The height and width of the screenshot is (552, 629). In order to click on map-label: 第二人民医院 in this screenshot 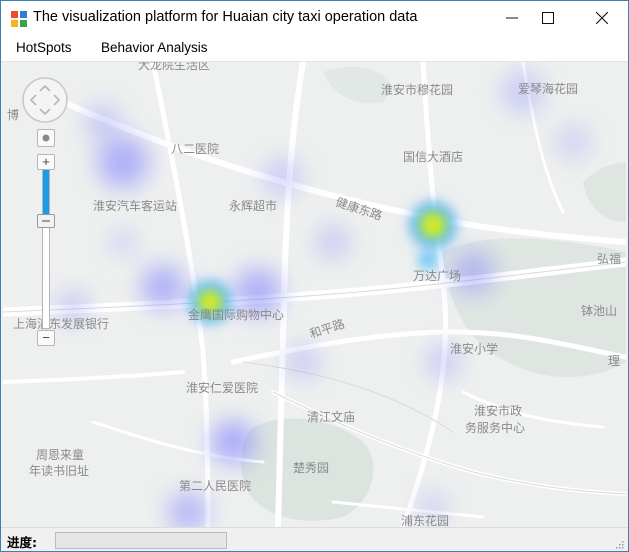, I will do `click(215, 486)`.